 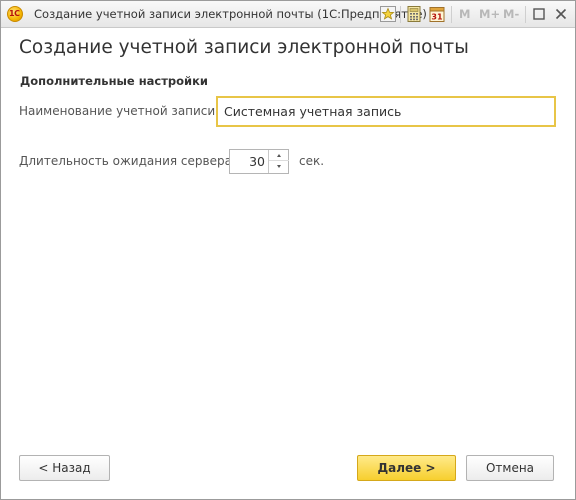 What do you see at coordinates (114, 81) in the screenshot?
I see `section-title: Дополнительные настройки` at bounding box center [114, 81].